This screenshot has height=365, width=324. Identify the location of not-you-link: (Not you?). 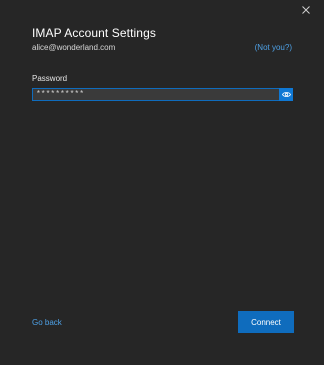
(273, 47).